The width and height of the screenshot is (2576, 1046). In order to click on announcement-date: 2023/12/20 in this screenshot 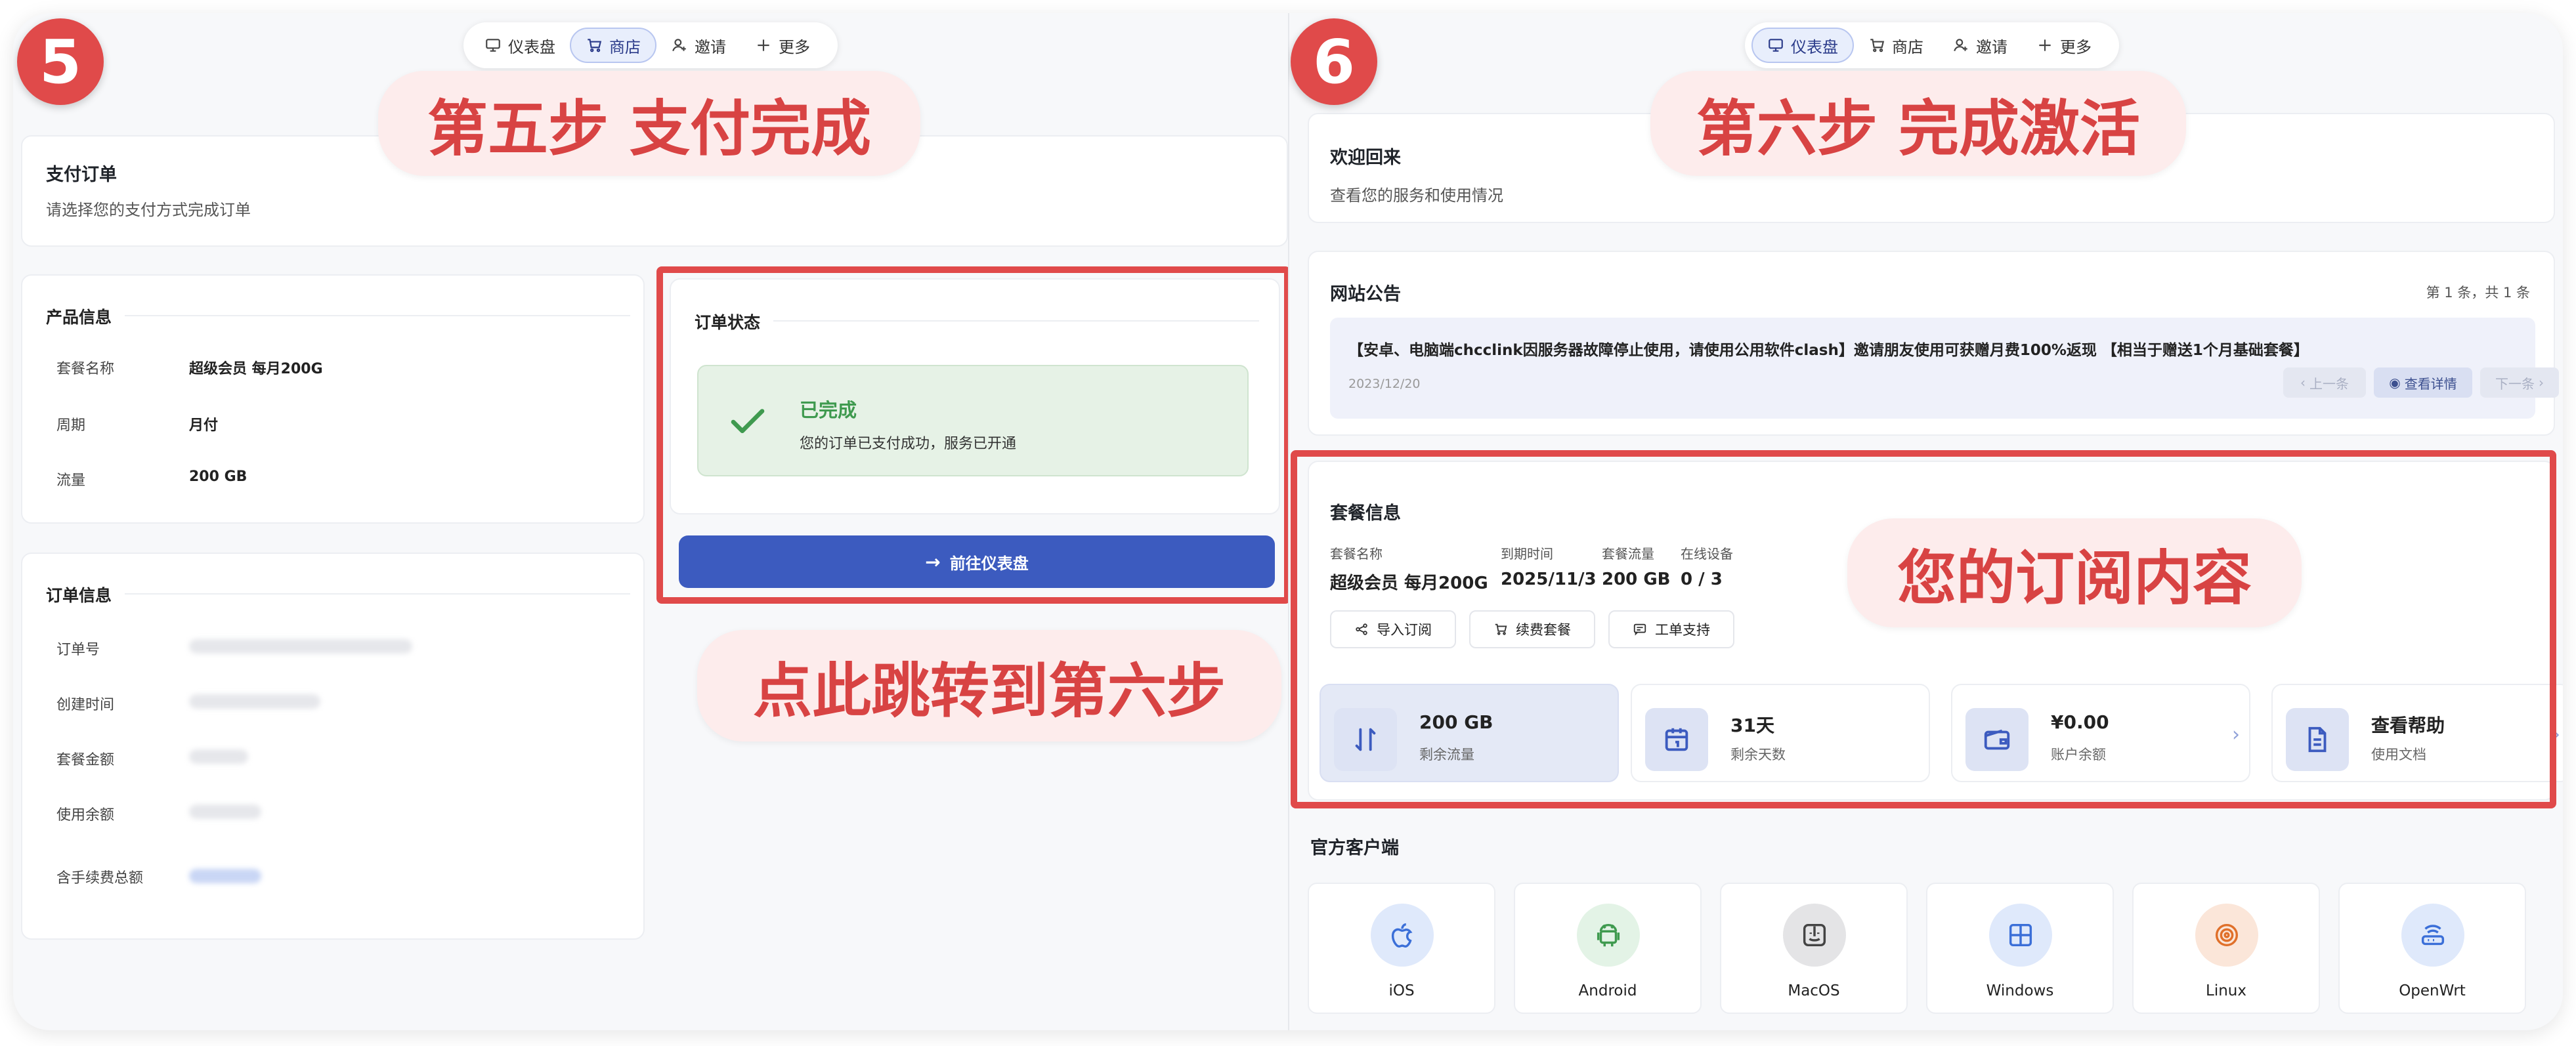, I will do `click(1385, 384)`.